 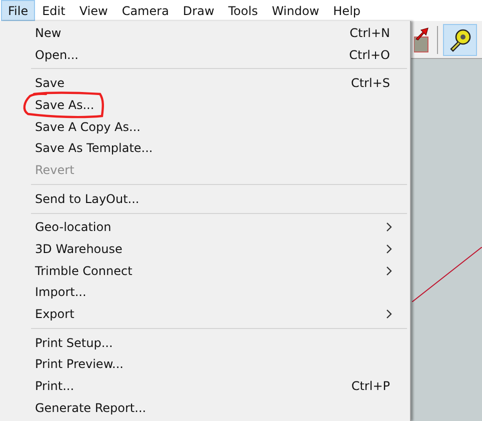 What do you see at coordinates (145, 10) in the screenshot?
I see `menu-bar-item: Camera` at bounding box center [145, 10].